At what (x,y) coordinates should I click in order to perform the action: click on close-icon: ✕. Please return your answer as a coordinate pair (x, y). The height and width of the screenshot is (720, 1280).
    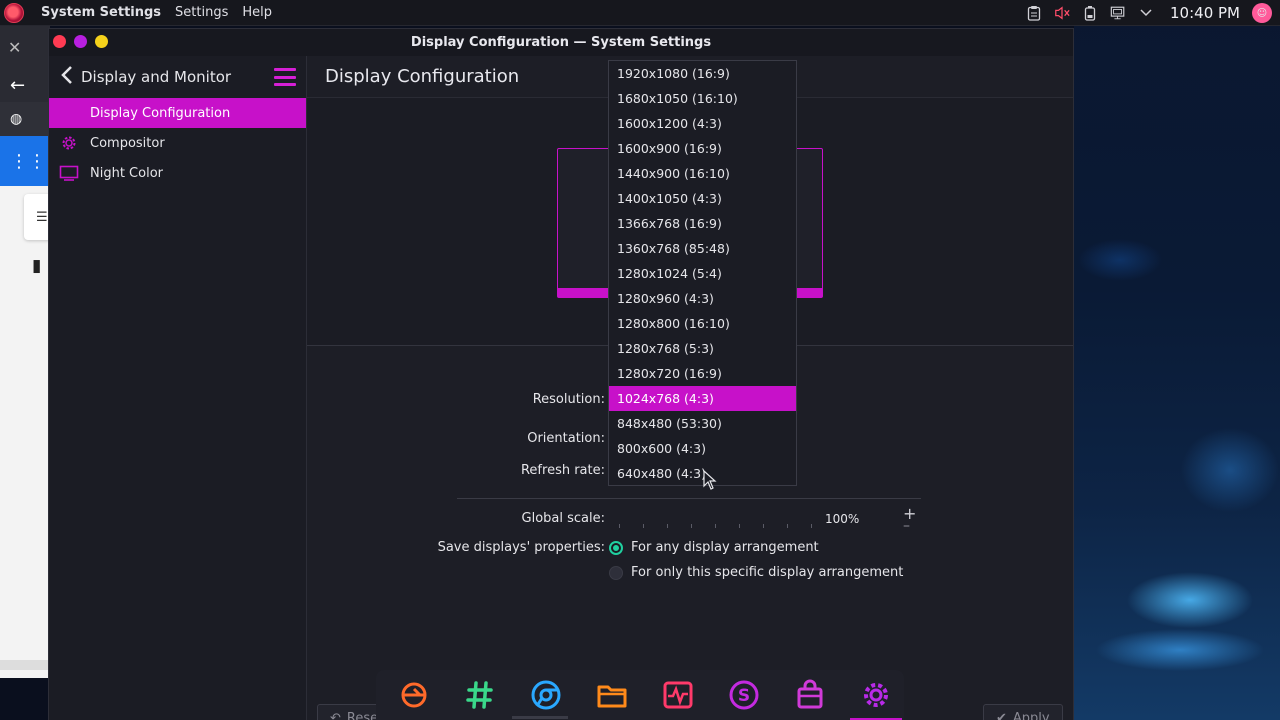
    Looking at the image, I should click on (25, 47).